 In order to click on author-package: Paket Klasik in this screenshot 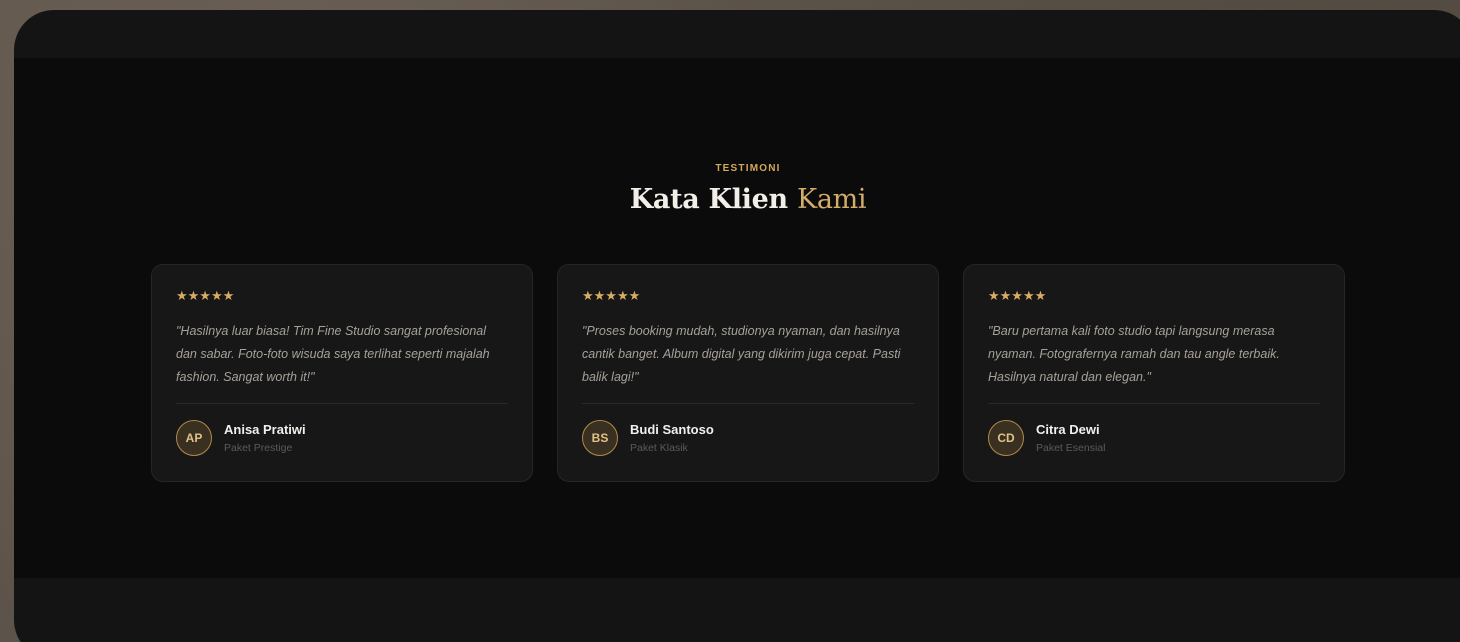, I will do `click(659, 448)`.